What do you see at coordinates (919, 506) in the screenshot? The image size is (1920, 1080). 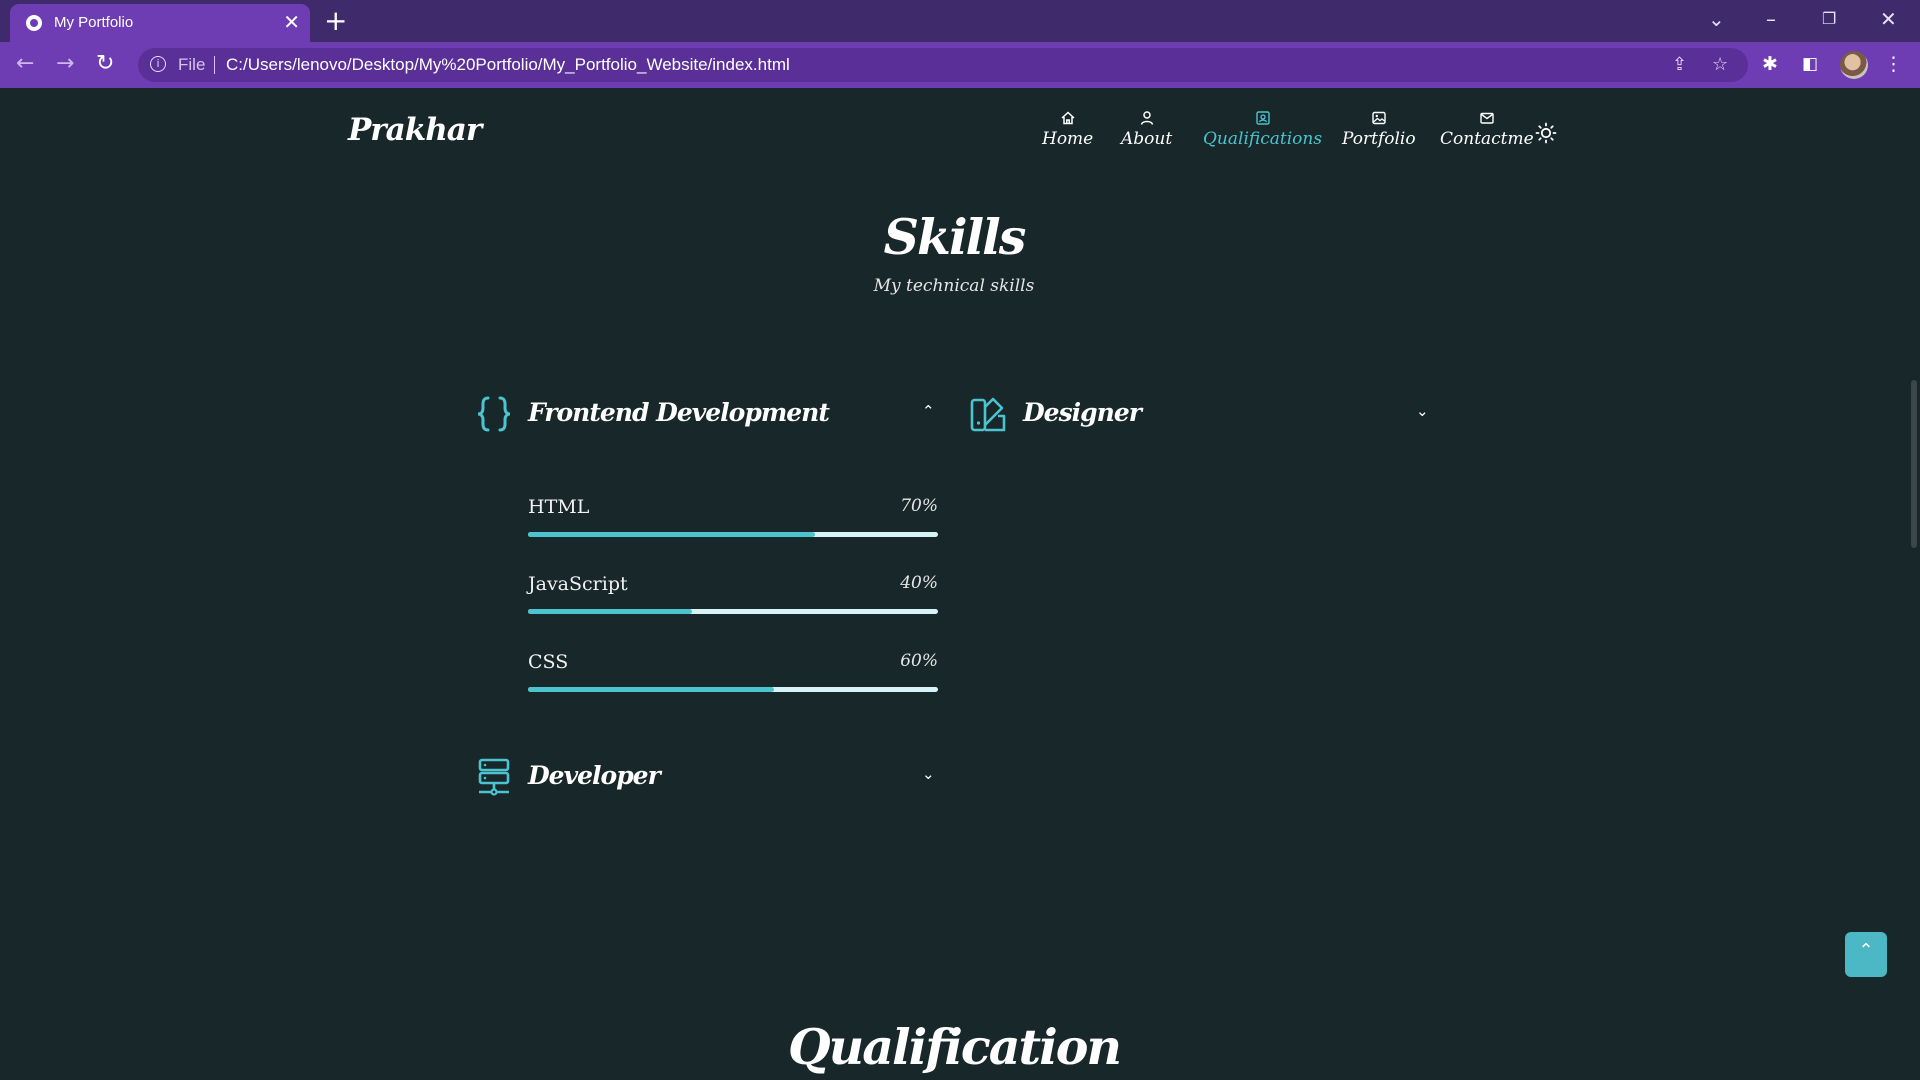 I see `skill-percent: 70%` at bounding box center [919, 506].